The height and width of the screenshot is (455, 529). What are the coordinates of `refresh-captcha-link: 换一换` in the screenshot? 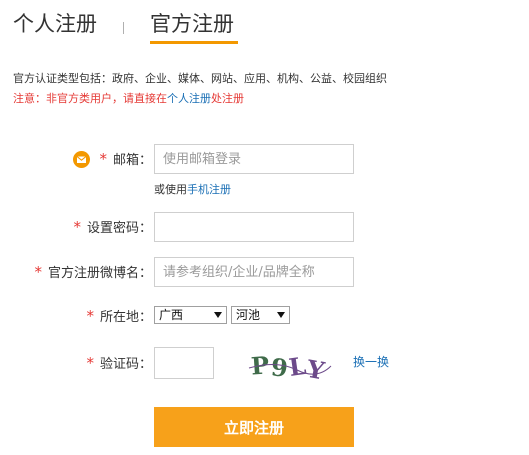 It's located at (371, 362).